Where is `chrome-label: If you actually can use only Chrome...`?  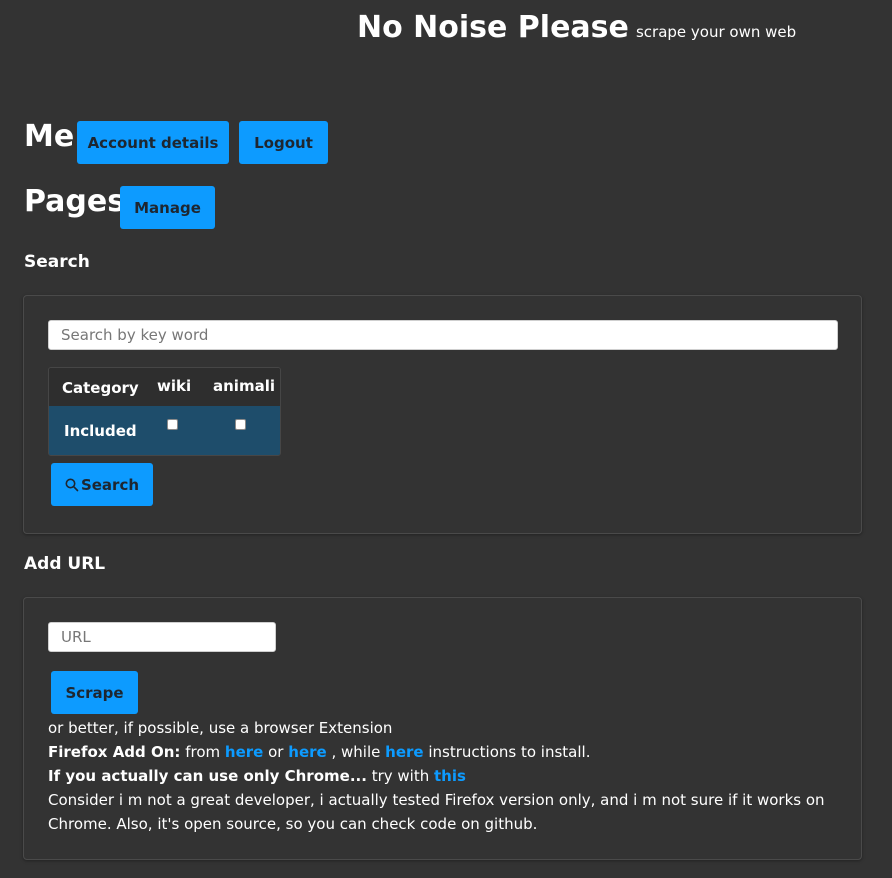
chrome-label: If you actually can use only Chrome... is located at coordinates (207, 776).